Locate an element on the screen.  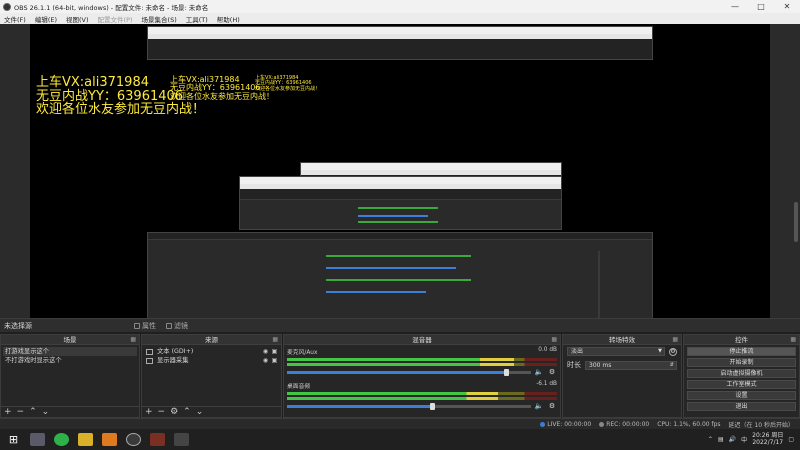
transition-select: 淡出 ▼ is located at coordinates (616, 351).